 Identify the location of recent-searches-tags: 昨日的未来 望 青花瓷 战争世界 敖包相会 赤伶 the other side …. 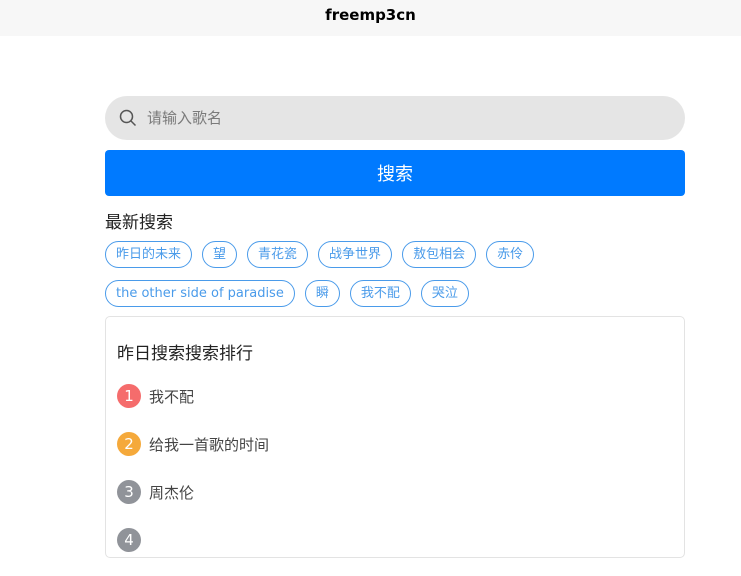
(400, 280).